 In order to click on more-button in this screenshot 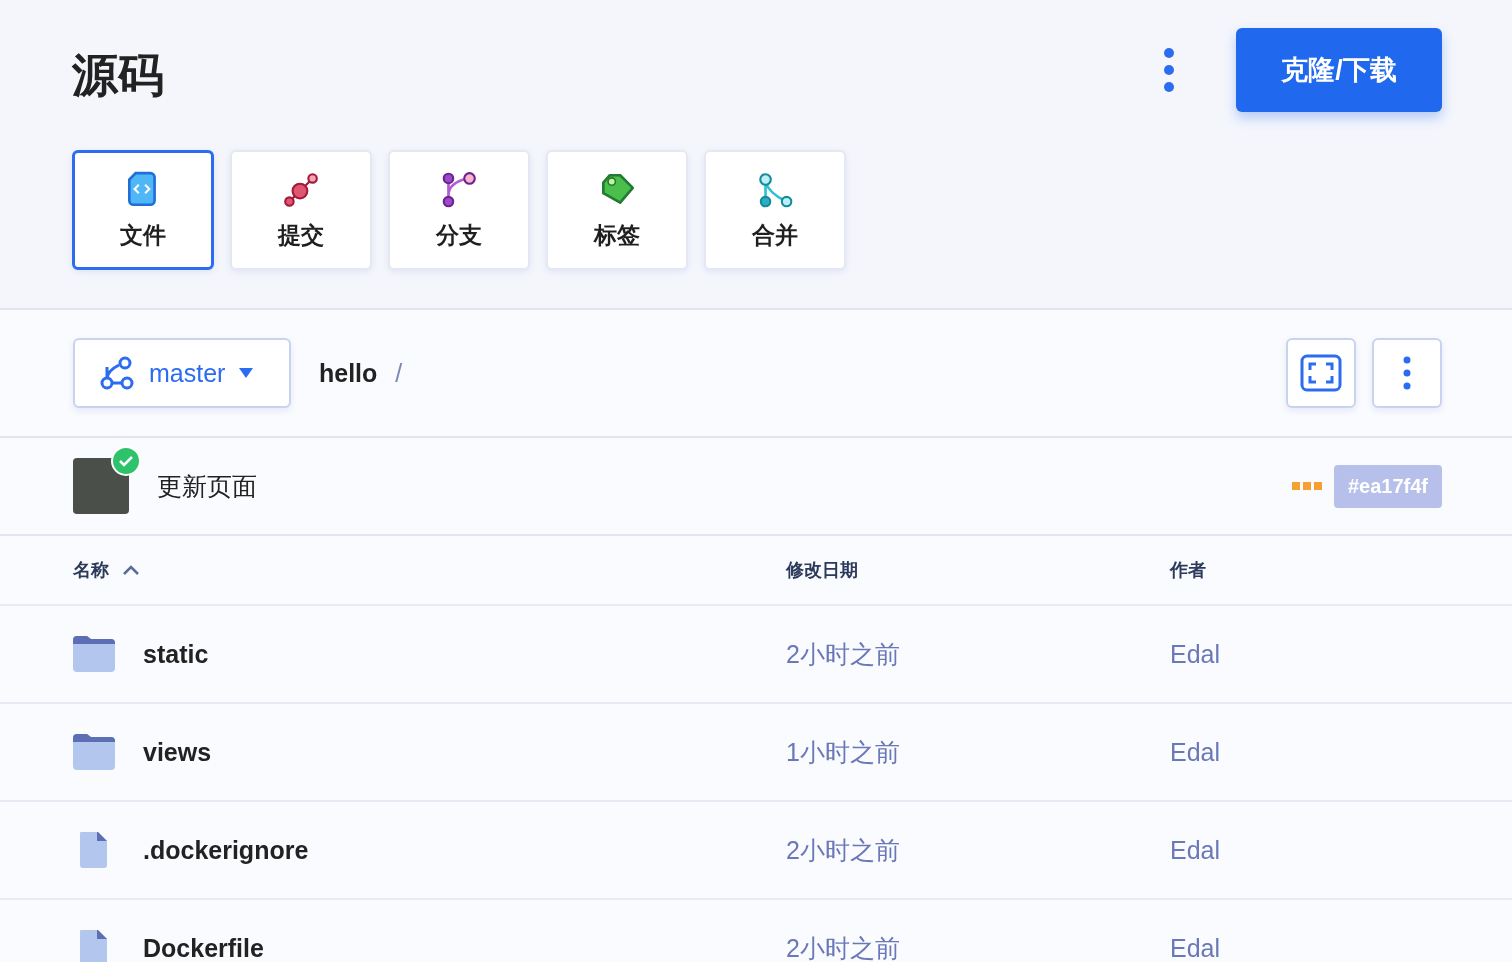, I will do `click(1407, 373)`.